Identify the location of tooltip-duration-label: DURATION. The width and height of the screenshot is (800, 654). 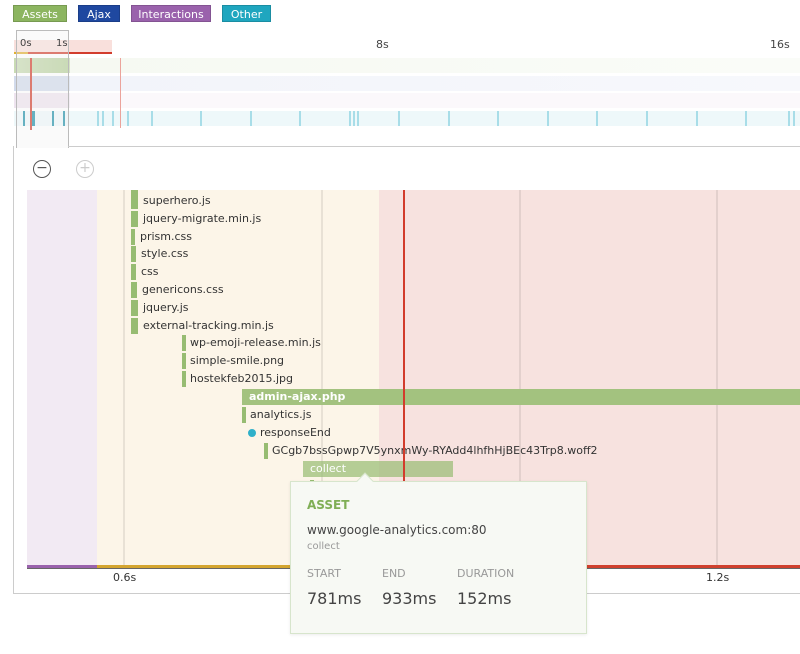
(486, 573).